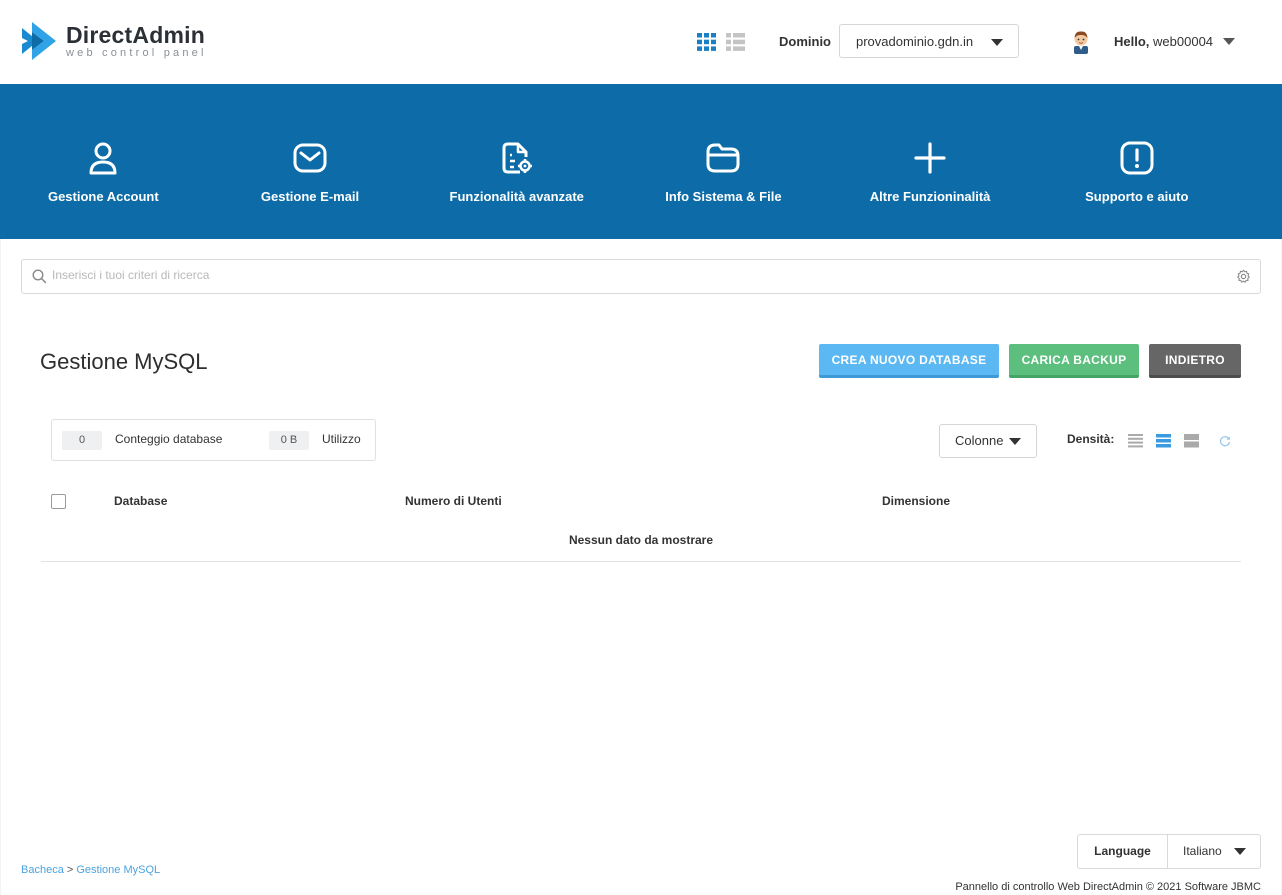 Image resolution: width=1282 pixels, height=895 pixels. Describe the element at coordinates (517, 158) in the screenshot. I see `document-gear-icon` at that location.